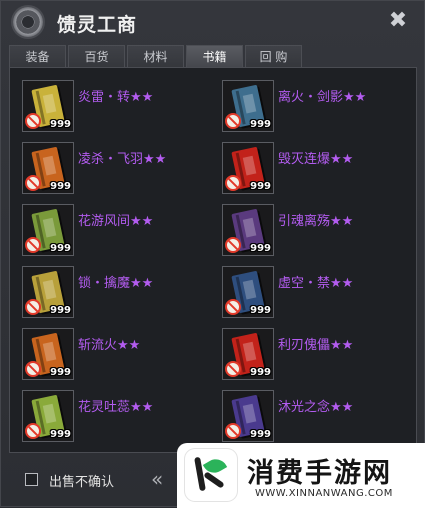  I want to click on watermark-logo, so click(211, 475).